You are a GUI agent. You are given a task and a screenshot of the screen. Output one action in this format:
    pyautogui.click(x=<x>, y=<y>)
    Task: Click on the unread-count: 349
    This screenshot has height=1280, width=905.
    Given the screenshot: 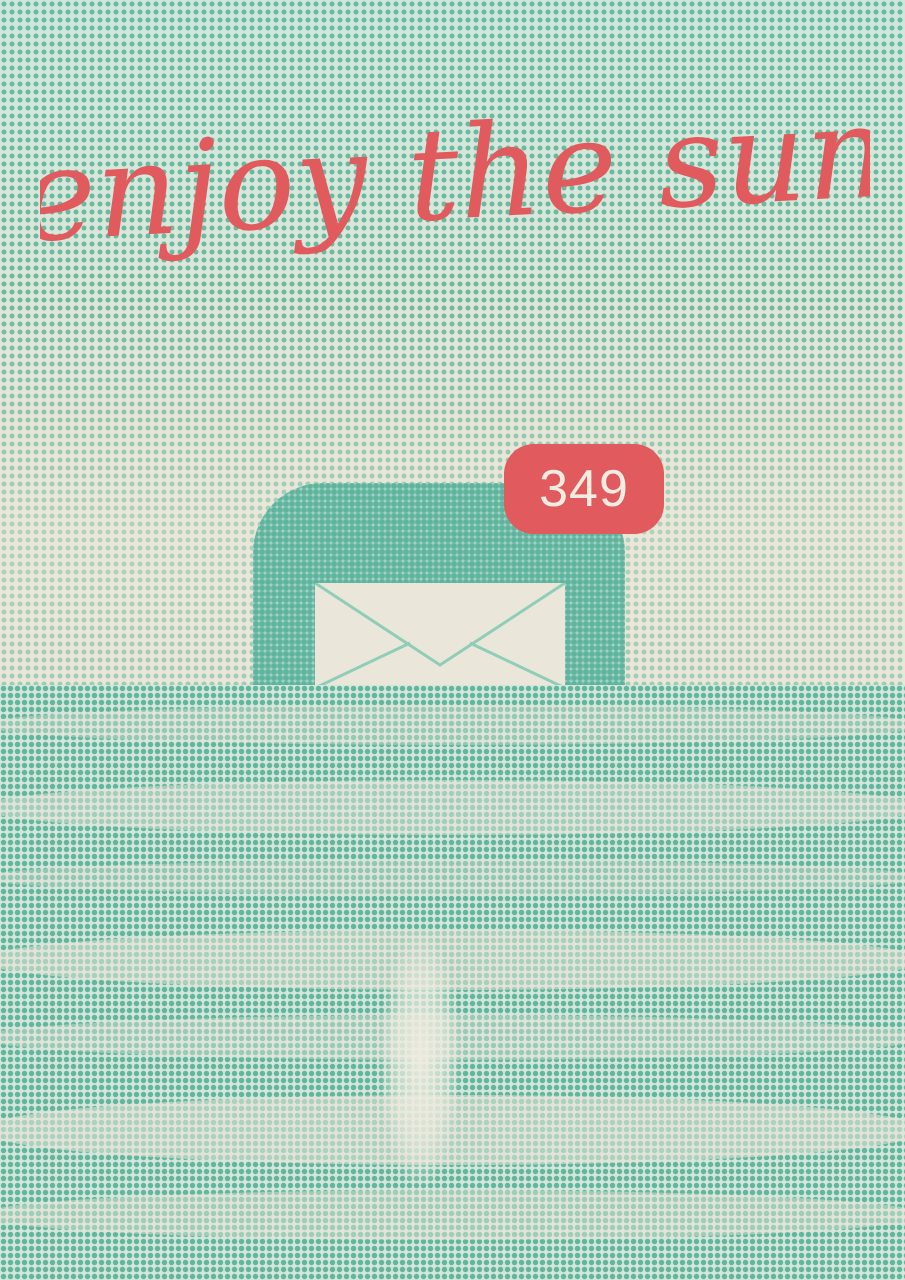 What is the action you would take?
    pyautogui.click(x=584, y=489)
    